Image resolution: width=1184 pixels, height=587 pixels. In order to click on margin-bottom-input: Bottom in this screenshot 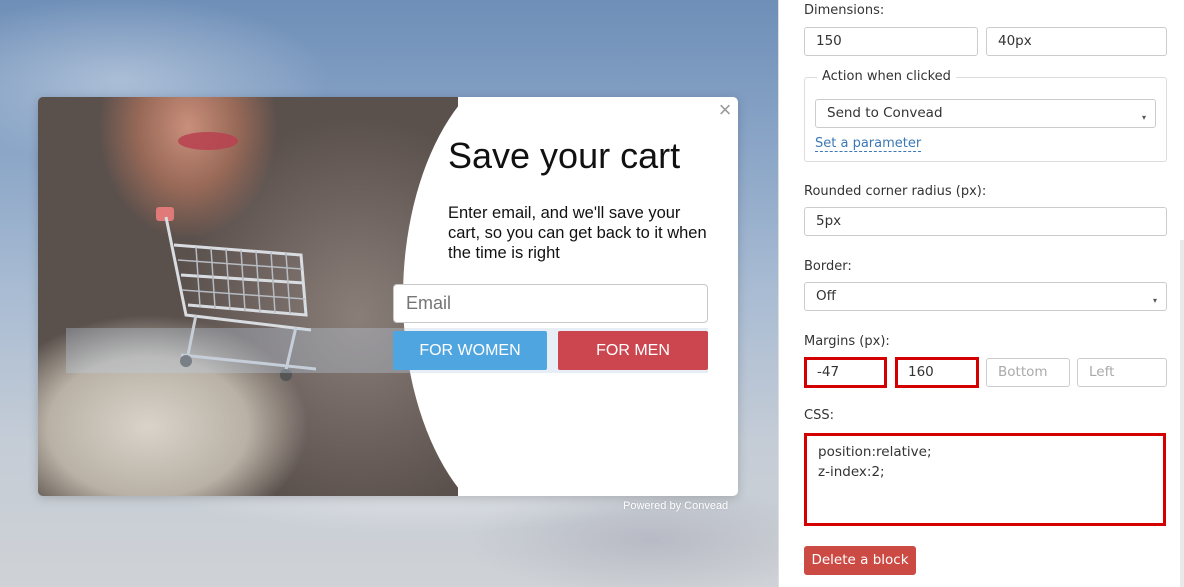, I will do `click(1028, 372)`.